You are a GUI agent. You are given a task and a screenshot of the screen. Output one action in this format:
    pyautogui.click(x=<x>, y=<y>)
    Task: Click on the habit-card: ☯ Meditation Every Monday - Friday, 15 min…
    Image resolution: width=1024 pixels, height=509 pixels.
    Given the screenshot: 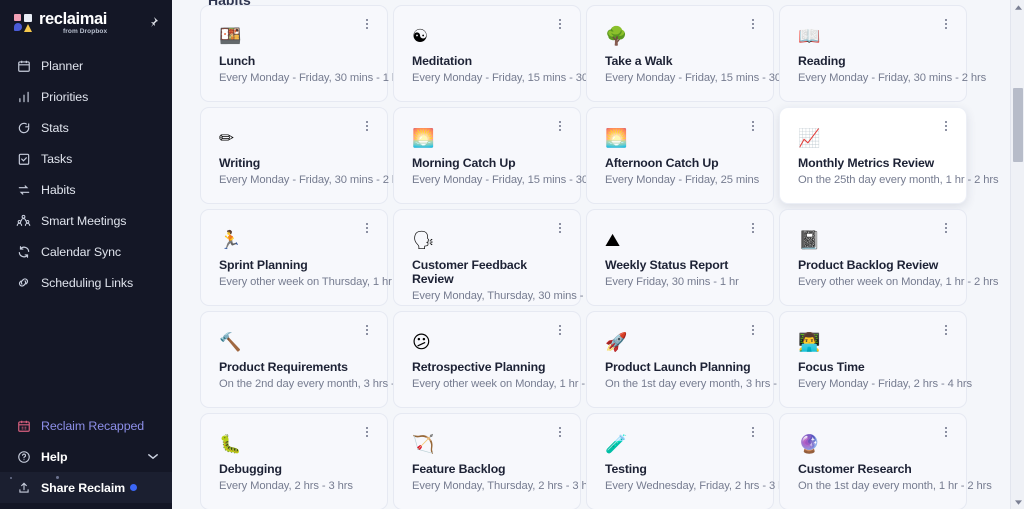 What is the action you would take?
    pyautogui.click(x=503, y=53)
    